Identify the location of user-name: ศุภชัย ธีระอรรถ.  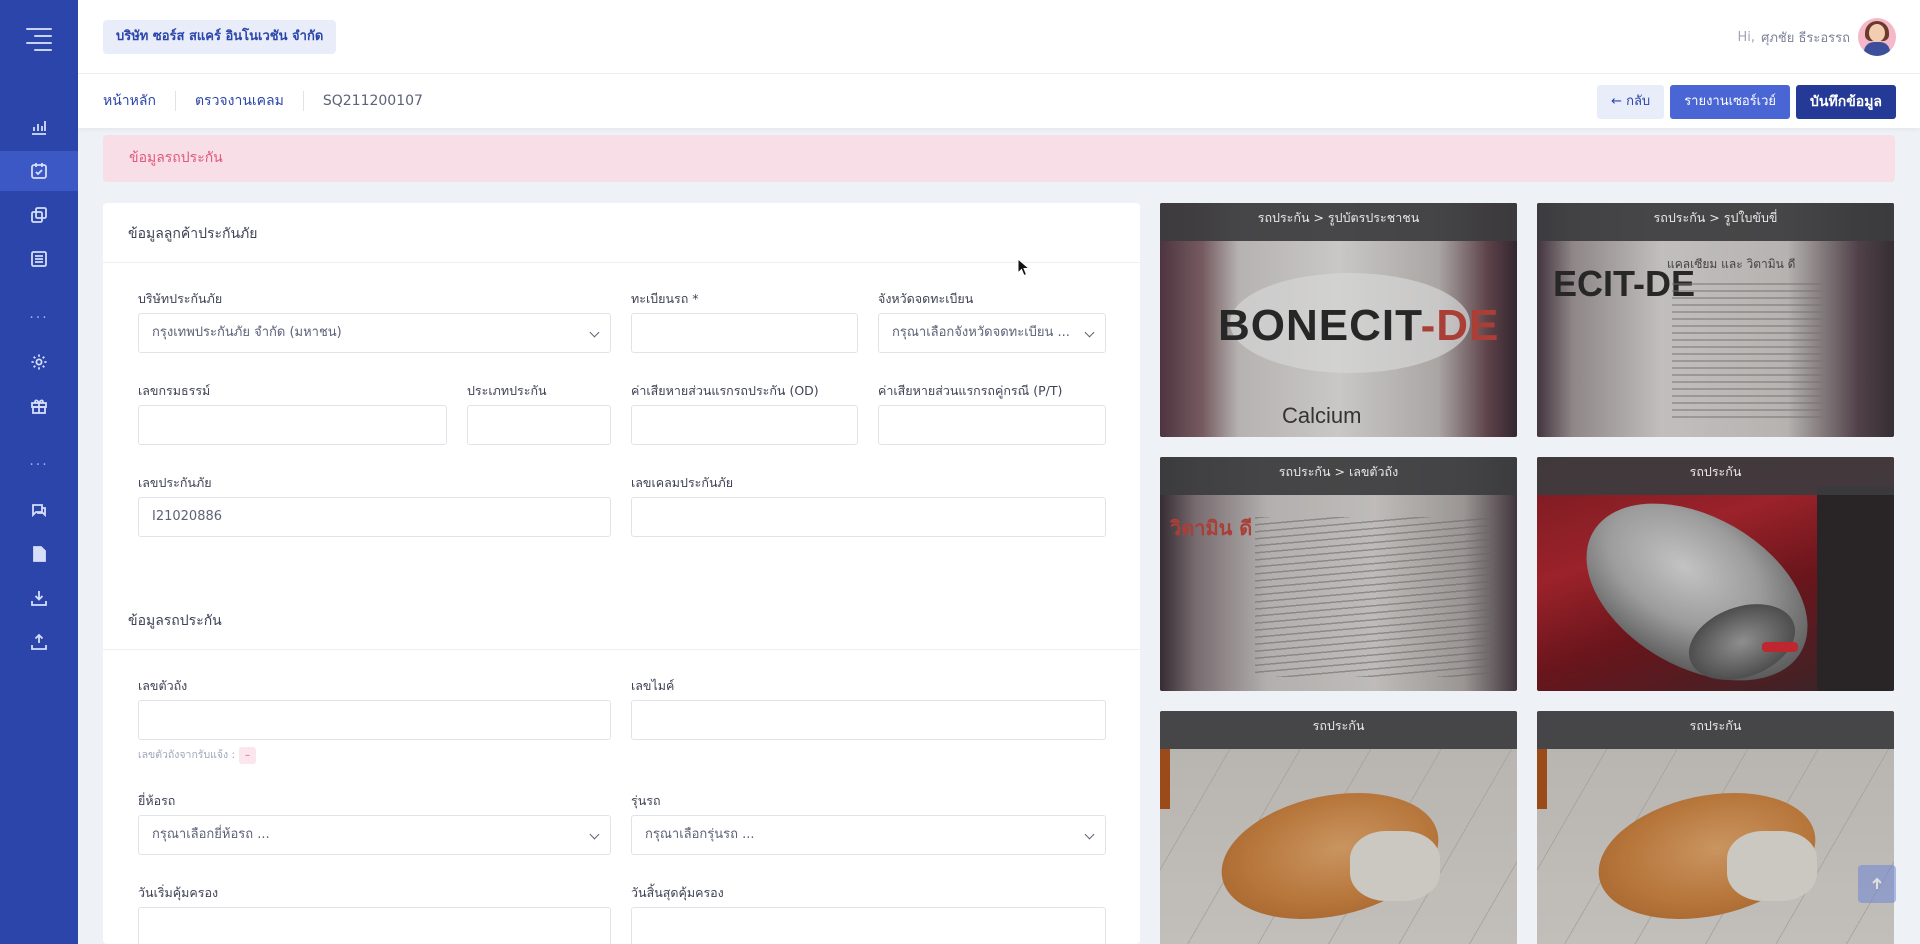
(1805, 38).